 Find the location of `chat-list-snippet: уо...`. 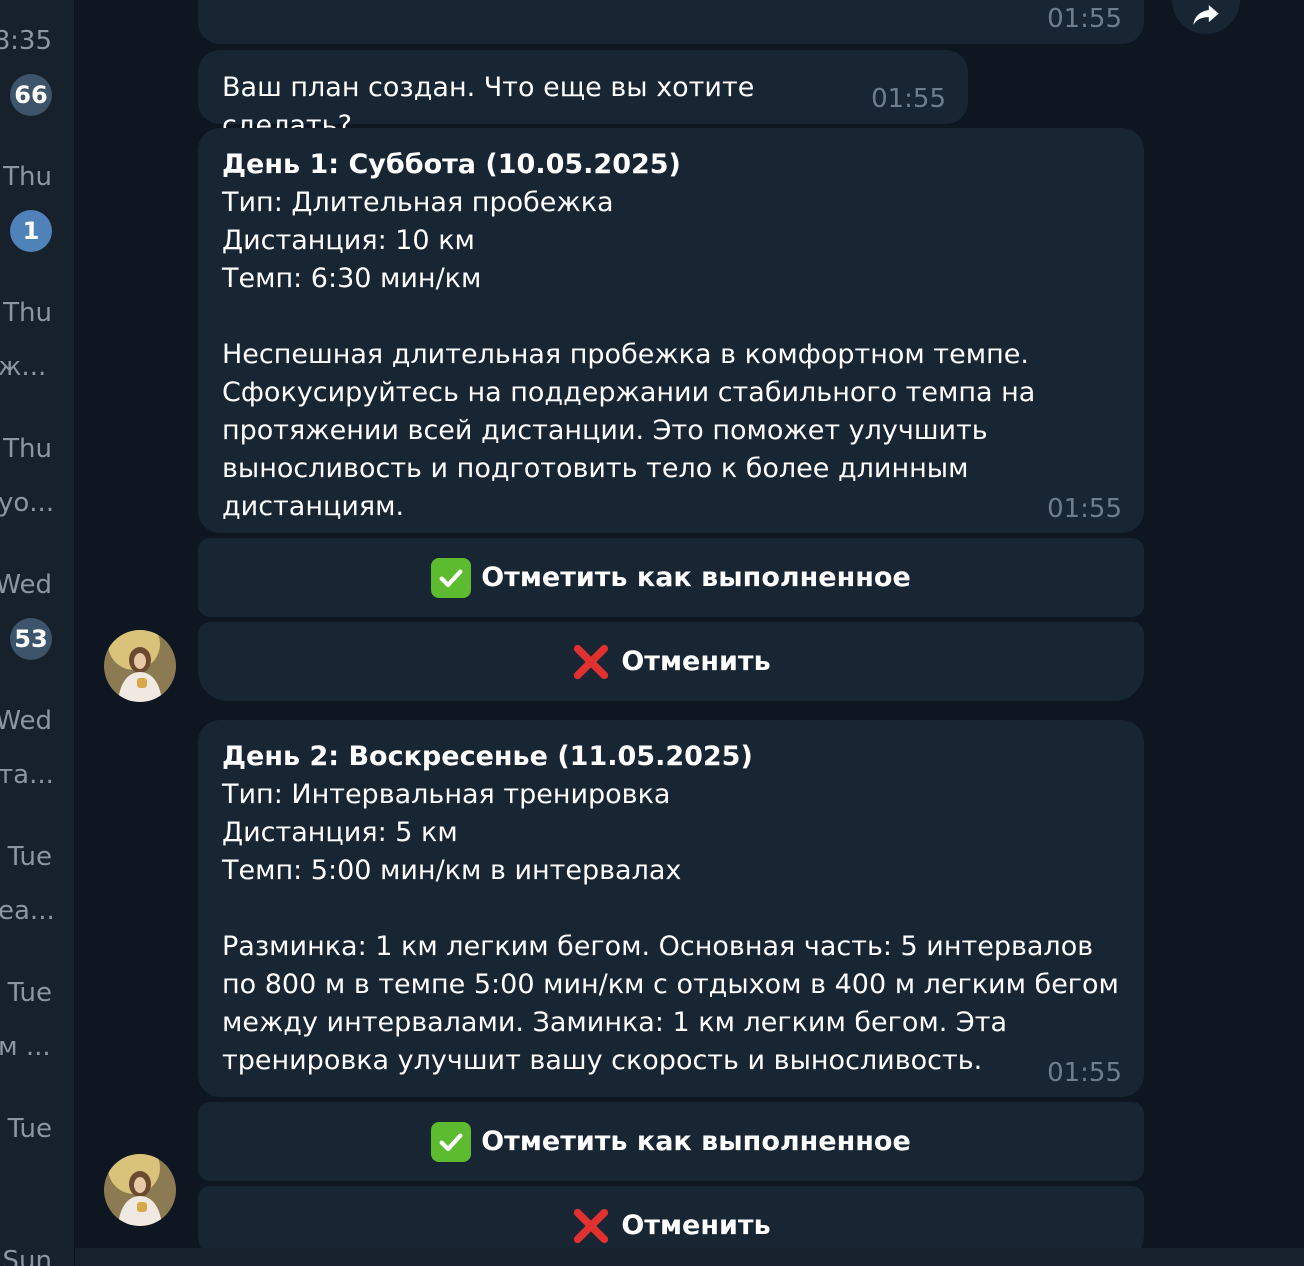

chat-list-snippet: уо... is located at coordinates (27, 503).